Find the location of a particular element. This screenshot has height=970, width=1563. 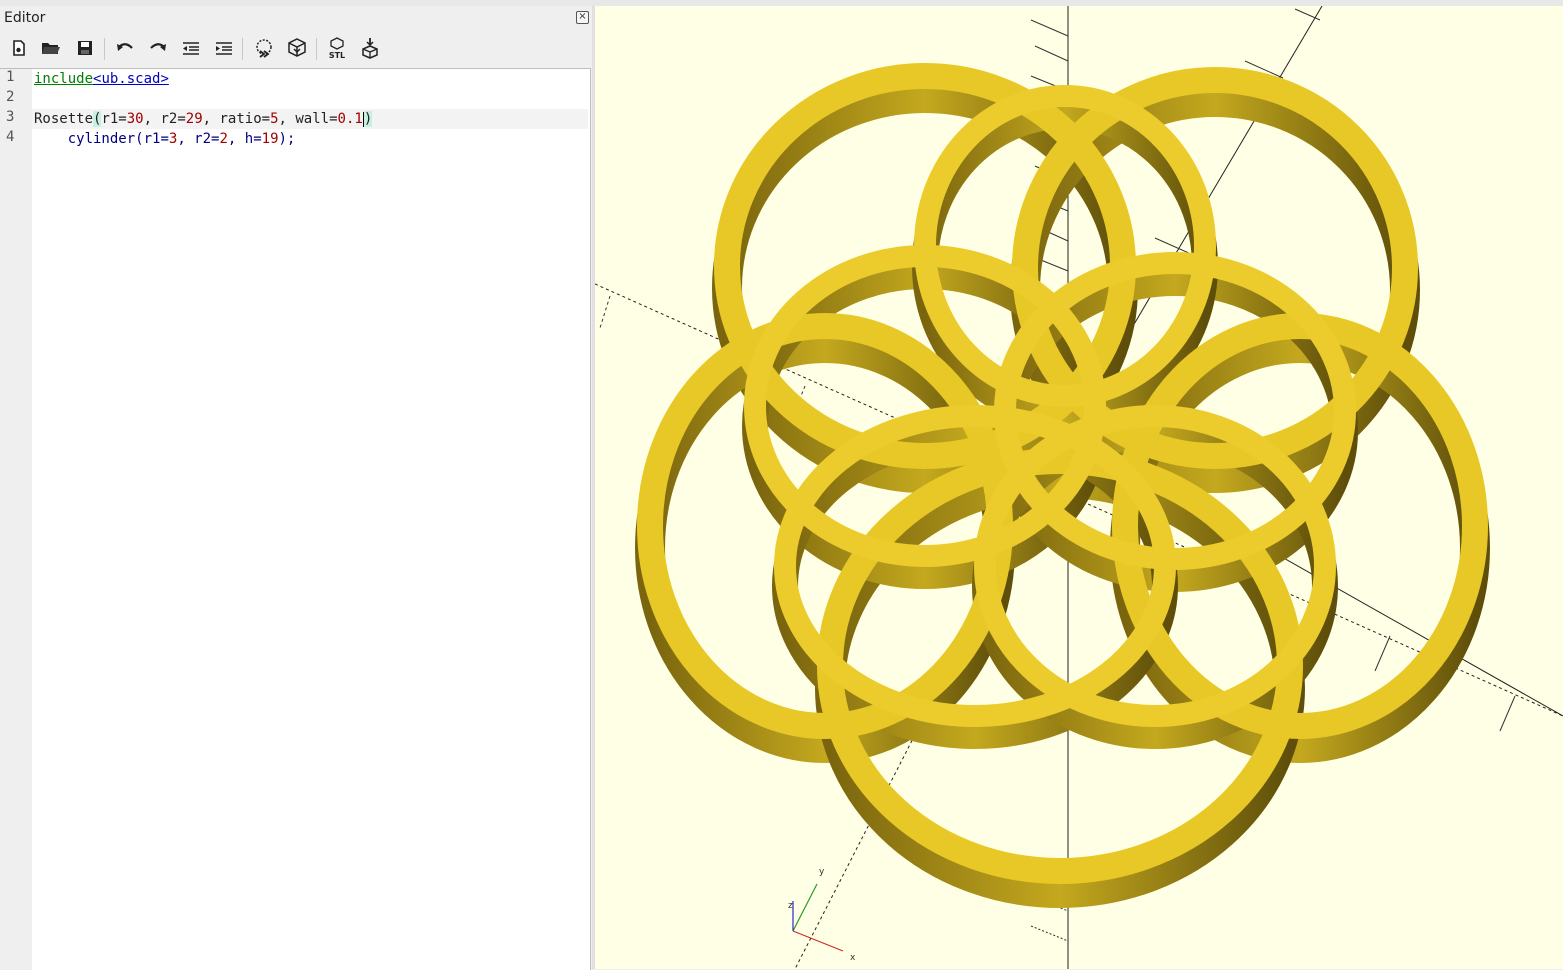

new-file-icon is located at coordinates (19, 48).